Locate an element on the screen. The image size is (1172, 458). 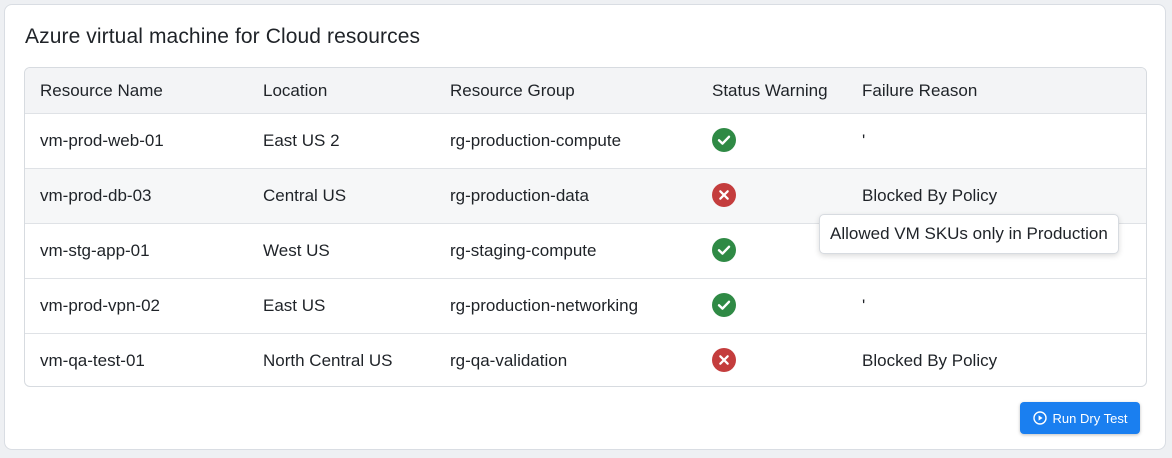
run-dry-test-button: Run Dry Test is located at coordinates (1080, 418).